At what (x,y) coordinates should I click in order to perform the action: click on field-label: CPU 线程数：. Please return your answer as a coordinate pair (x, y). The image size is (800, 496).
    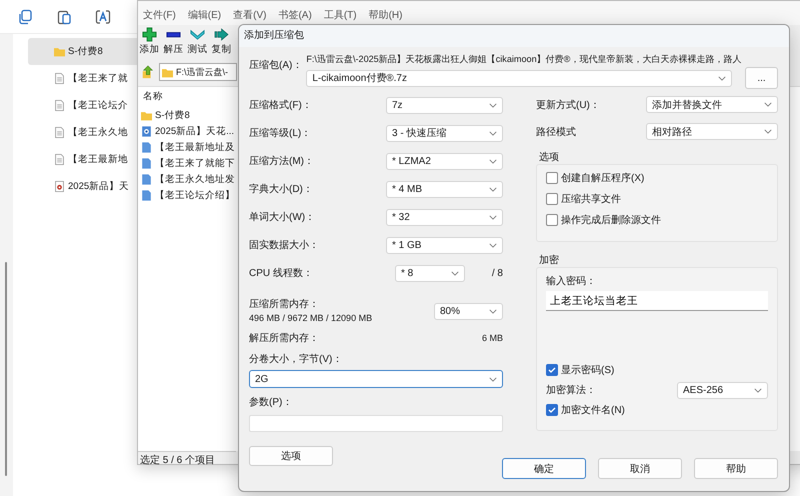
    Looking at the image, I should click on (281, 273).